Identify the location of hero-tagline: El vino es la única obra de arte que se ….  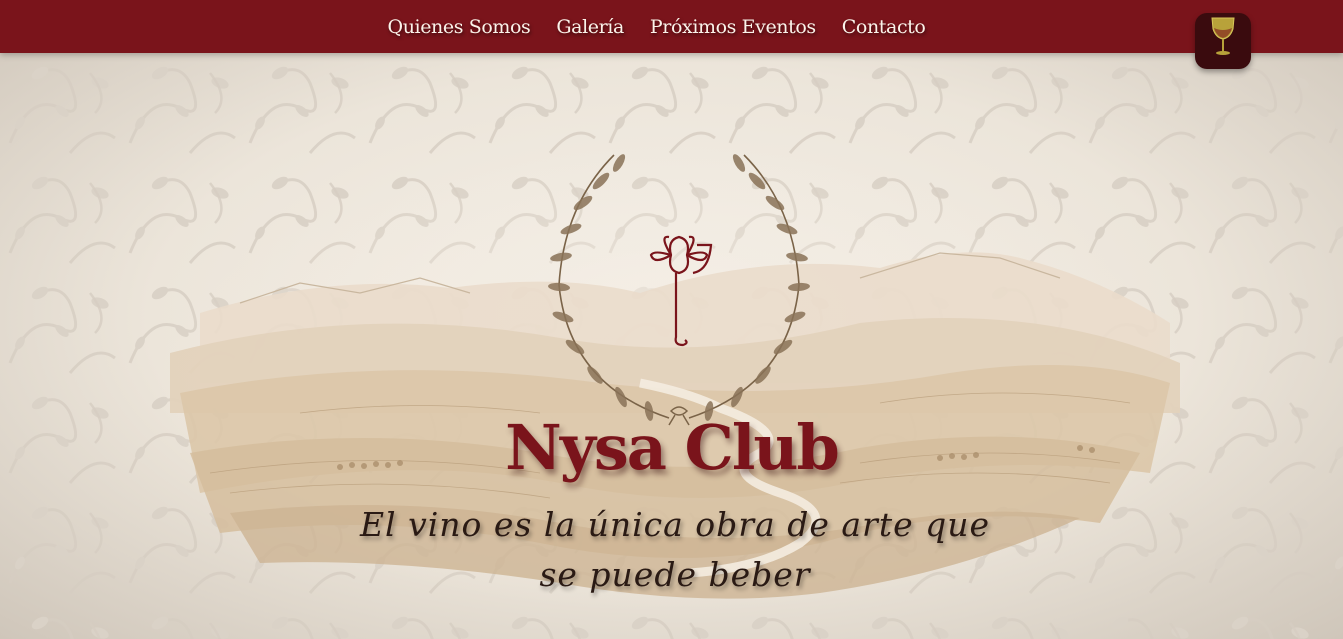
(675, 549).